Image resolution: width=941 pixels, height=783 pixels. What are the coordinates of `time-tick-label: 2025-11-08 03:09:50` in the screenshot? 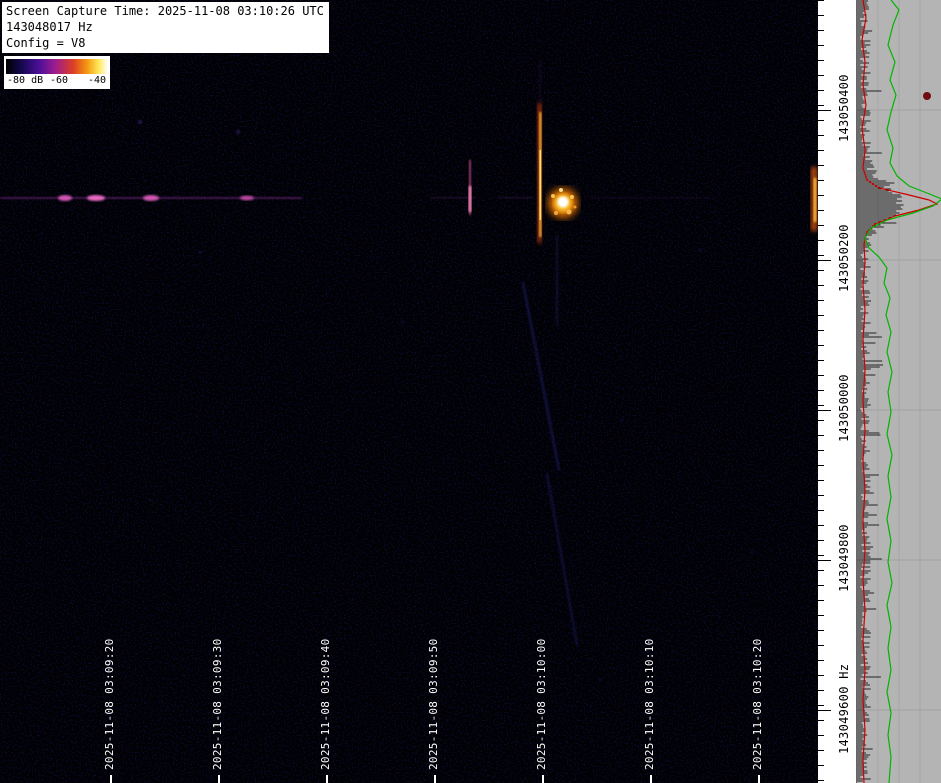 It's located at (433, 704).